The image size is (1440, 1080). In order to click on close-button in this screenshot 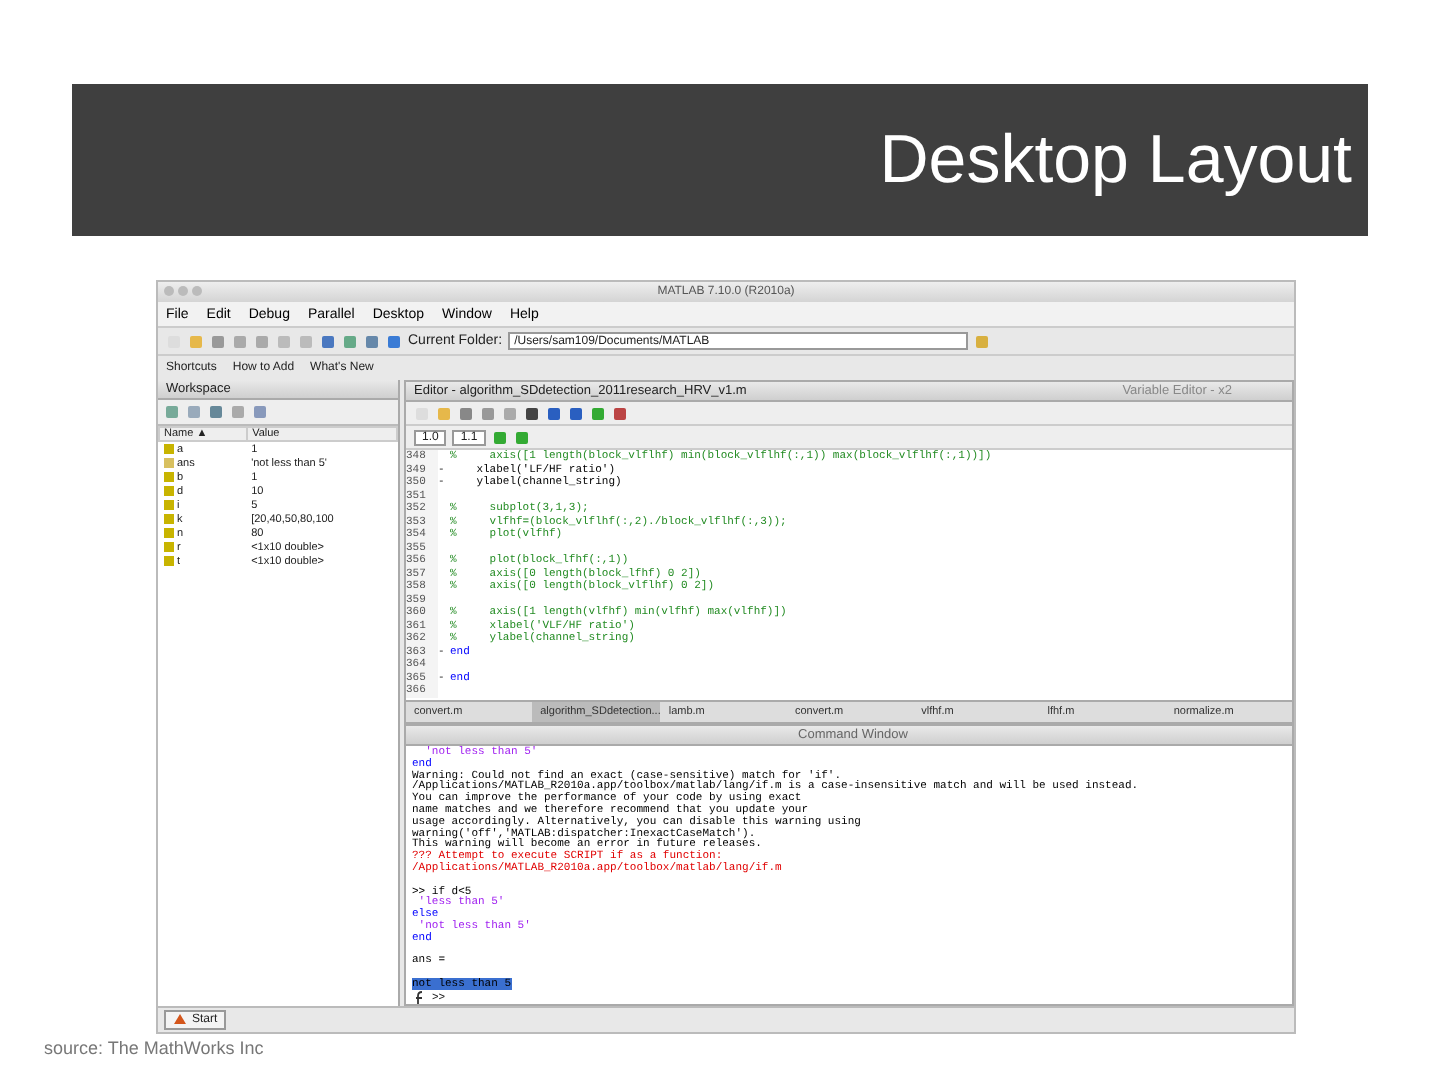, I will do `click(169, 291)`.